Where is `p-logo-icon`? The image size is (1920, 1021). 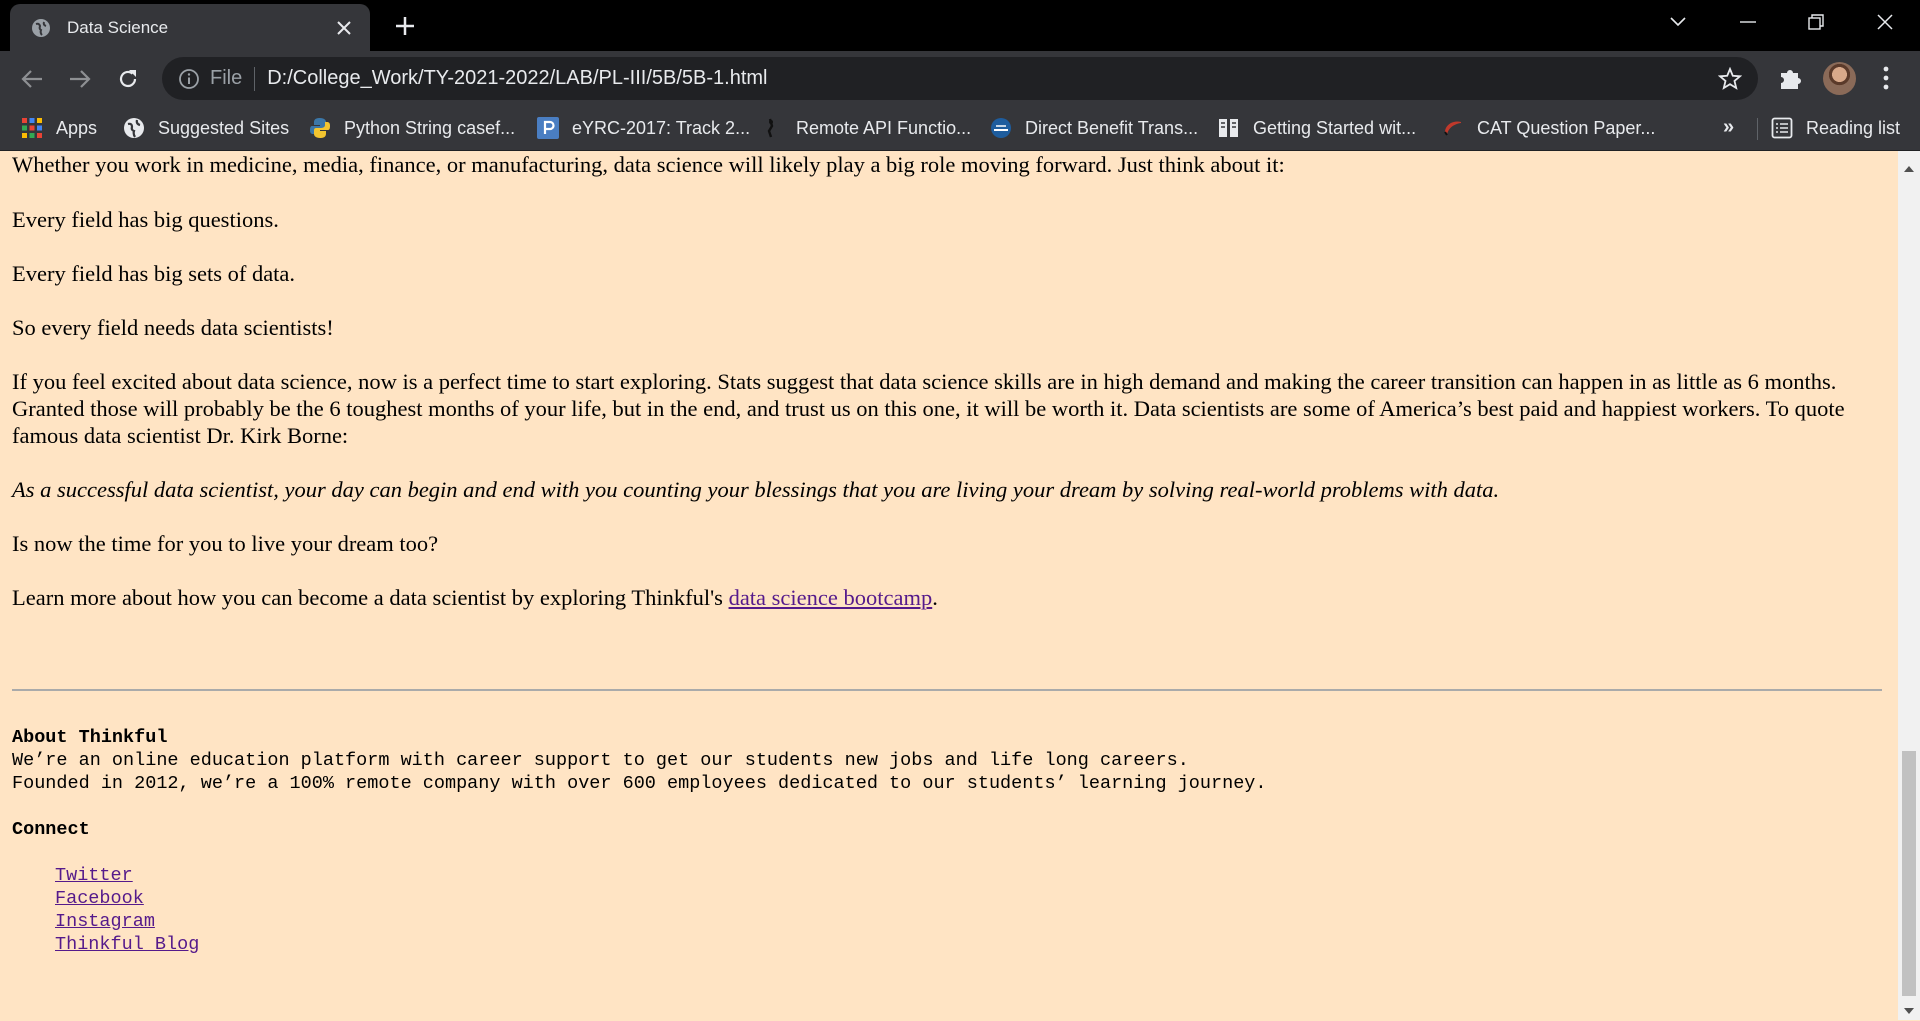 p-logo-icon is located at coordinates (548, 128).